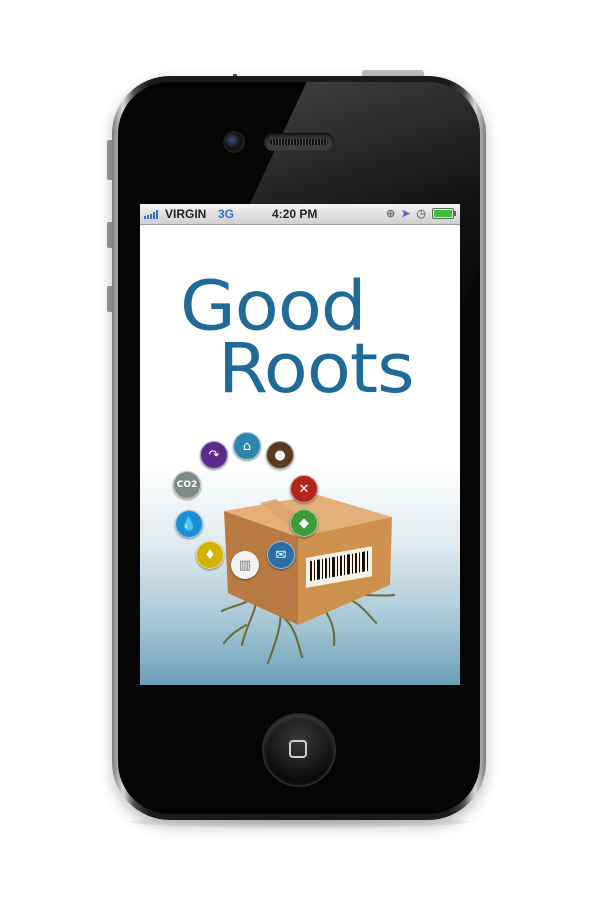  I want to click on co2-label: CO2, so click(187, 485).